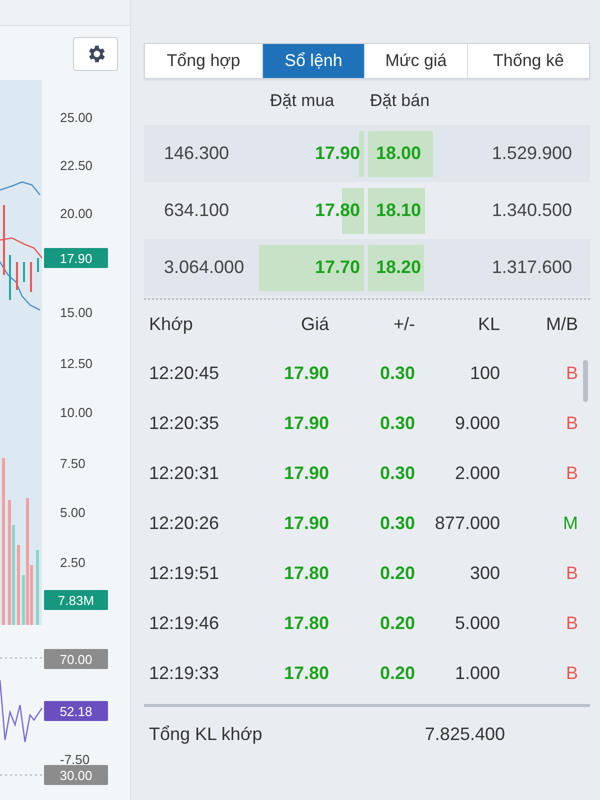 Image resolution: width=600 pixels, height=800 pixels. I want to click on axis-label: 12.50, so click(76, 363).